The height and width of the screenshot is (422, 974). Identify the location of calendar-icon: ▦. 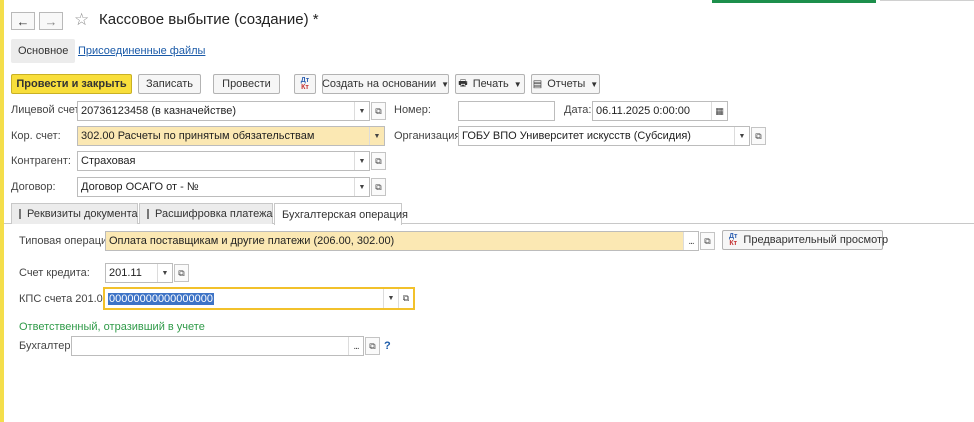
(719, 111).